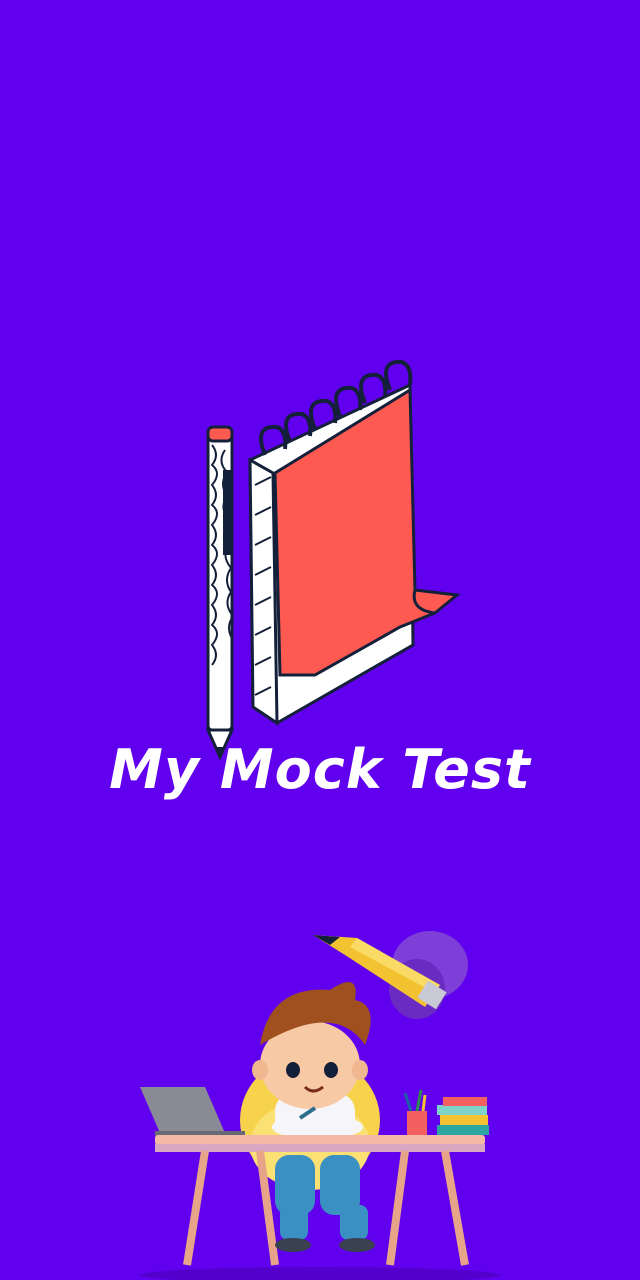  I want to click on pencil-icon, so click(220, 593).